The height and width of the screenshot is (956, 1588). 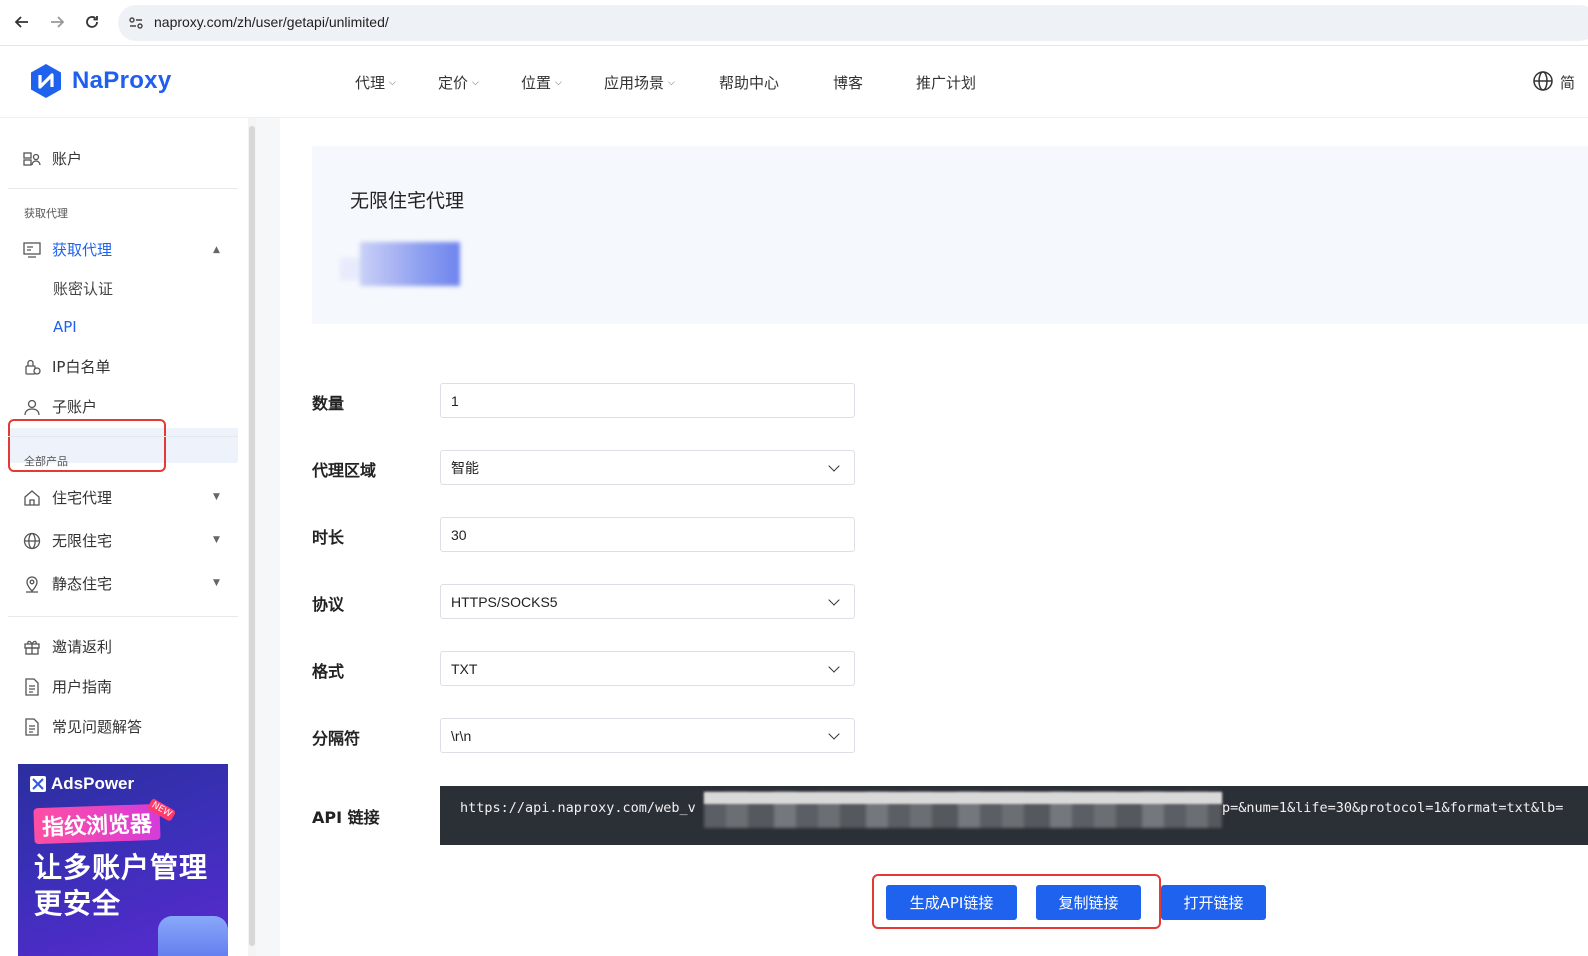 What do you see at coordinates (92, 22) in the screenshot?
I see `reload-icon` at bounding box center [92, 22].